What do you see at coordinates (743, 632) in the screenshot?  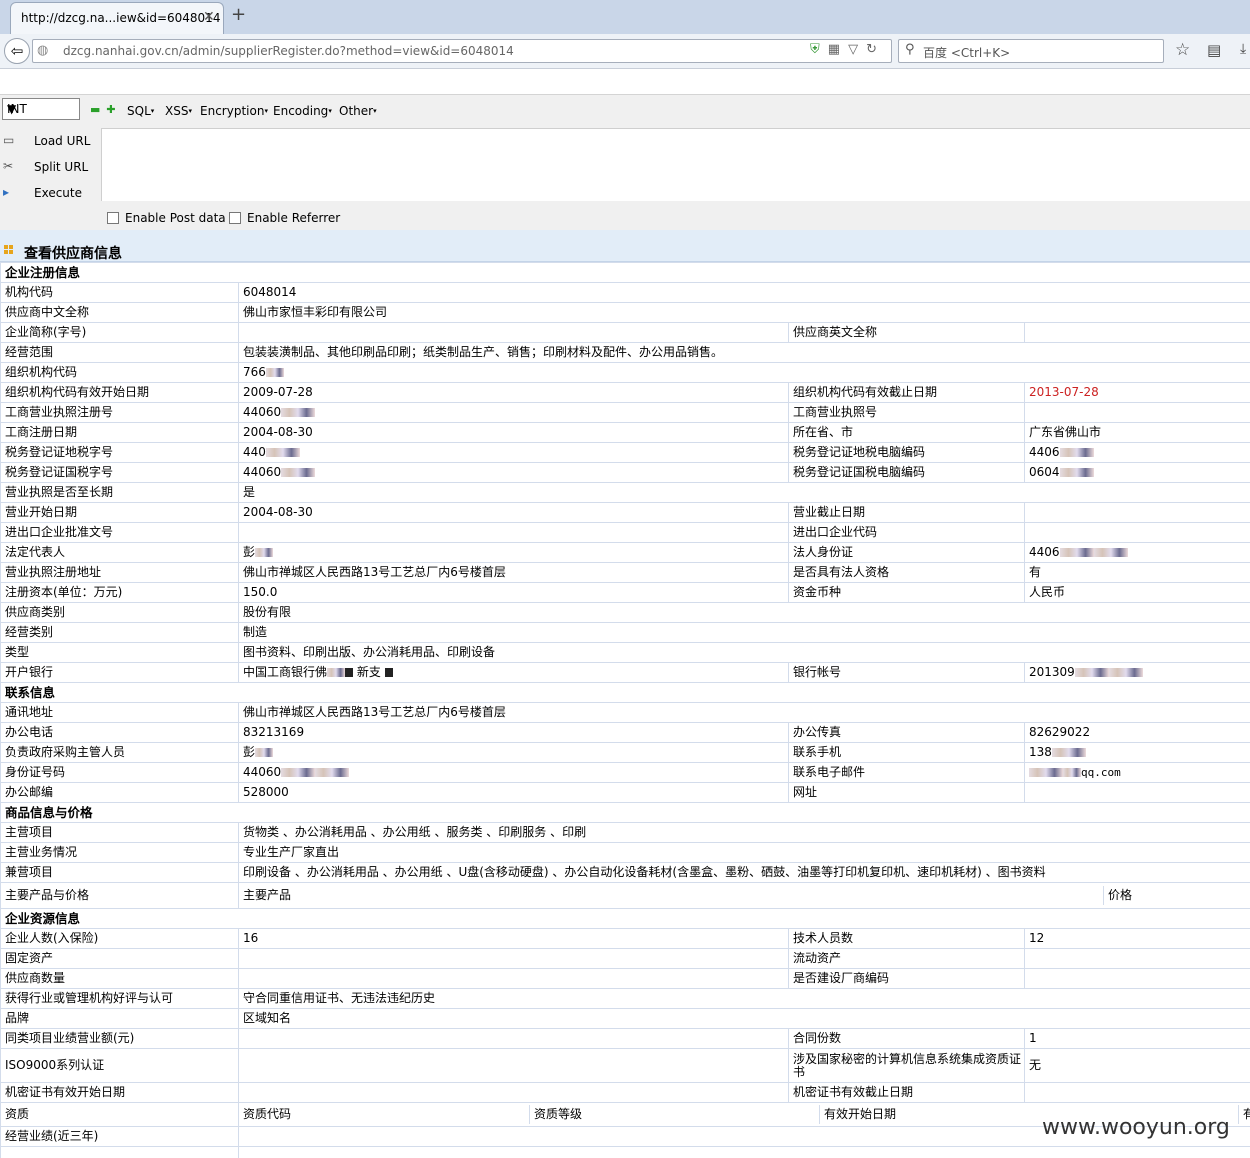 I see `page-rows-r18-v: 制造` at bounding box center [743, 632].